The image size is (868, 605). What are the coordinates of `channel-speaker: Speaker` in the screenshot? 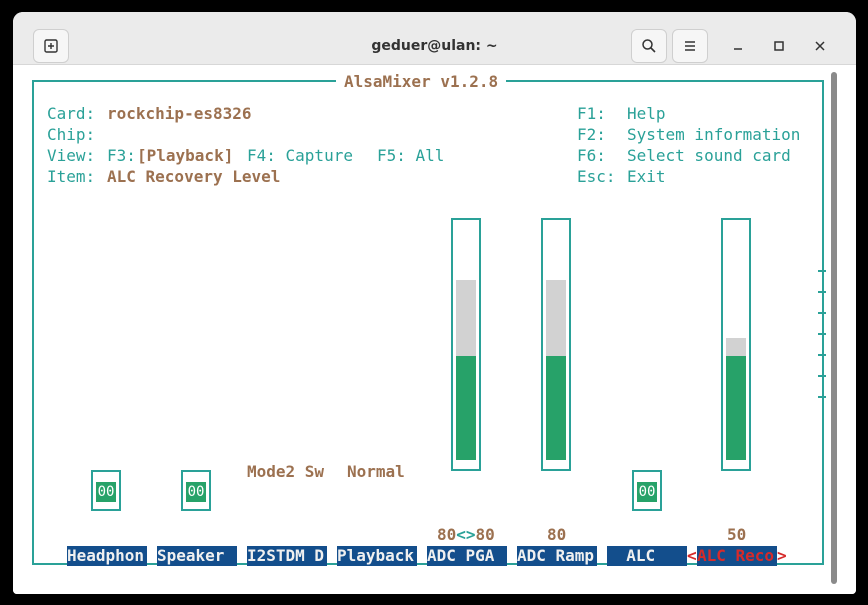 It's located at (197, 556).